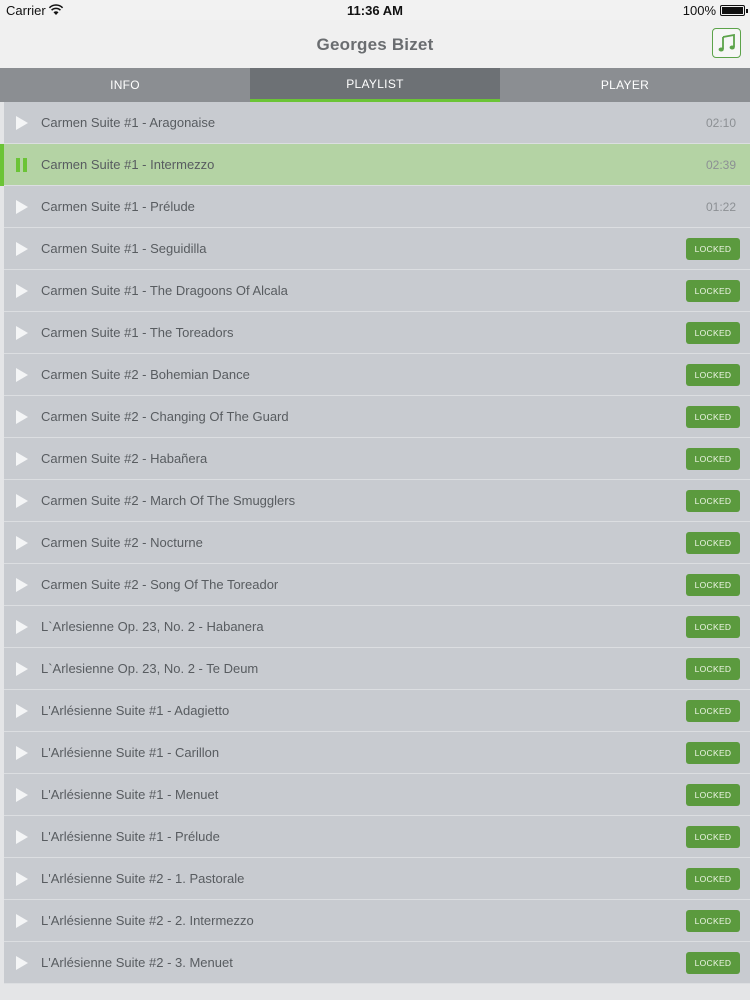 The height and width of the screenshot is (1000, 750). I want to click on track-title: L`Arlesienne Op. 23, No. 2 - Habanera, so click(152, 626).